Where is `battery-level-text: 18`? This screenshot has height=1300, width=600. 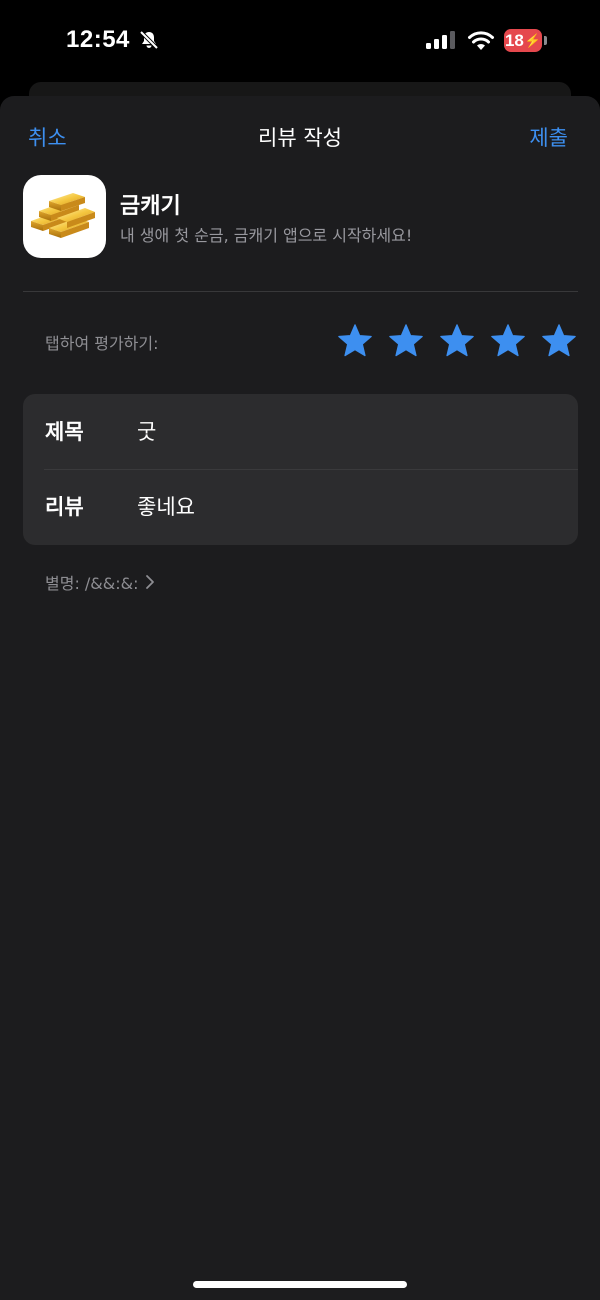 battery-level-text: 18 is located at coordinates (514, 40).